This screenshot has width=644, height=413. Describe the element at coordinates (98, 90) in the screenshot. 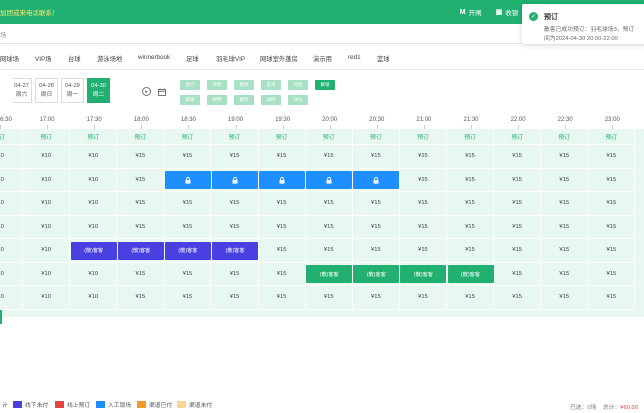

I see `date-item-selected: 04-30 周二` at that location.